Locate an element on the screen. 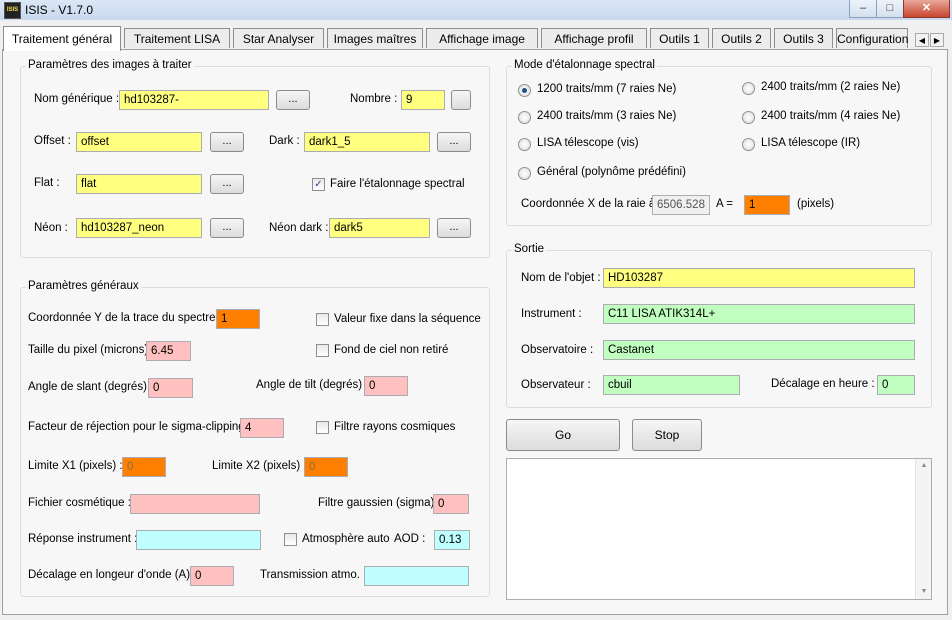  nom-generique-input: hd103287- is located at coordinates (194, 100).